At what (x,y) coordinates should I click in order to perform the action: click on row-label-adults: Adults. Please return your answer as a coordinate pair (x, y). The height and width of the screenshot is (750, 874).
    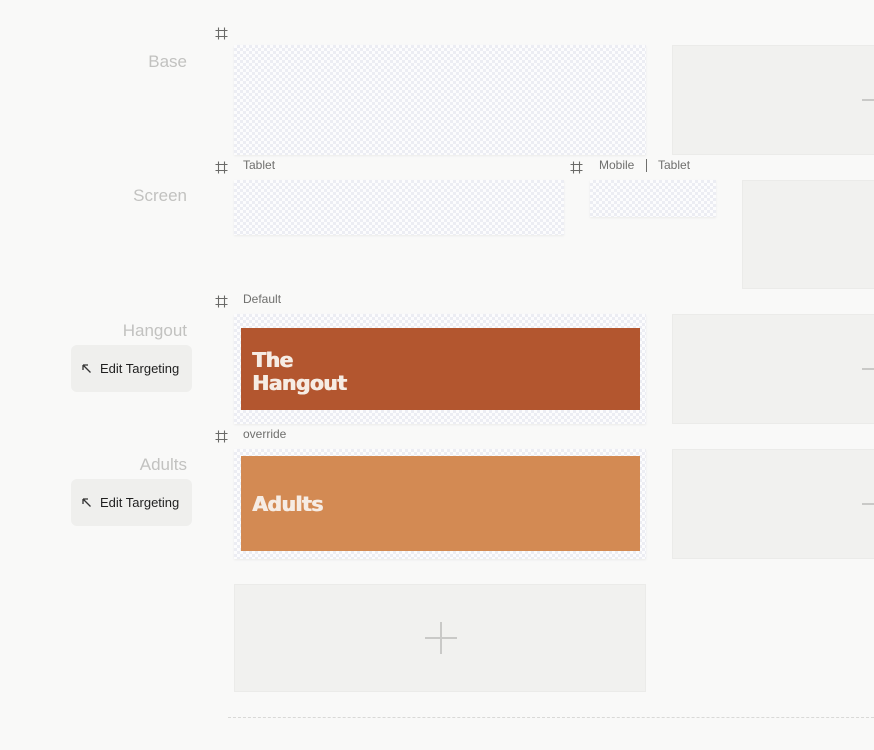
    Looking at the image, I should click on (163, 464).